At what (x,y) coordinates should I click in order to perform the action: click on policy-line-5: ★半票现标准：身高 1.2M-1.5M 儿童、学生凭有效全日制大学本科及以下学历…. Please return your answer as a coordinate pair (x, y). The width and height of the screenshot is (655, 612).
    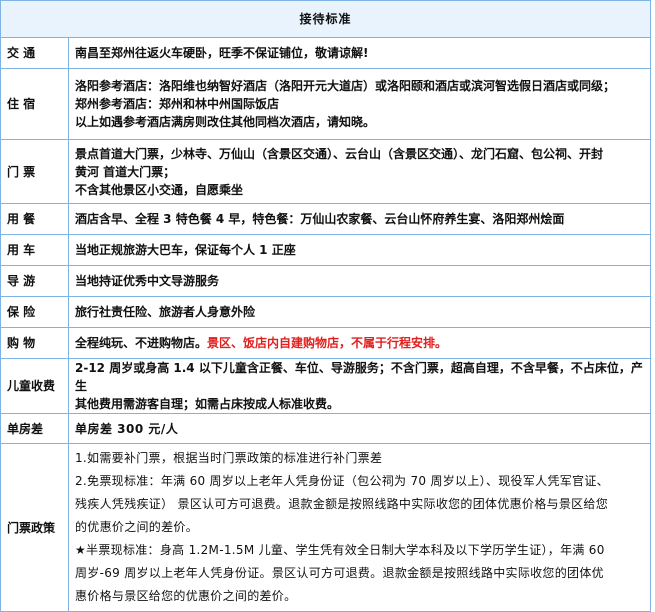
    Looking at the image, I should click on (340, 550).